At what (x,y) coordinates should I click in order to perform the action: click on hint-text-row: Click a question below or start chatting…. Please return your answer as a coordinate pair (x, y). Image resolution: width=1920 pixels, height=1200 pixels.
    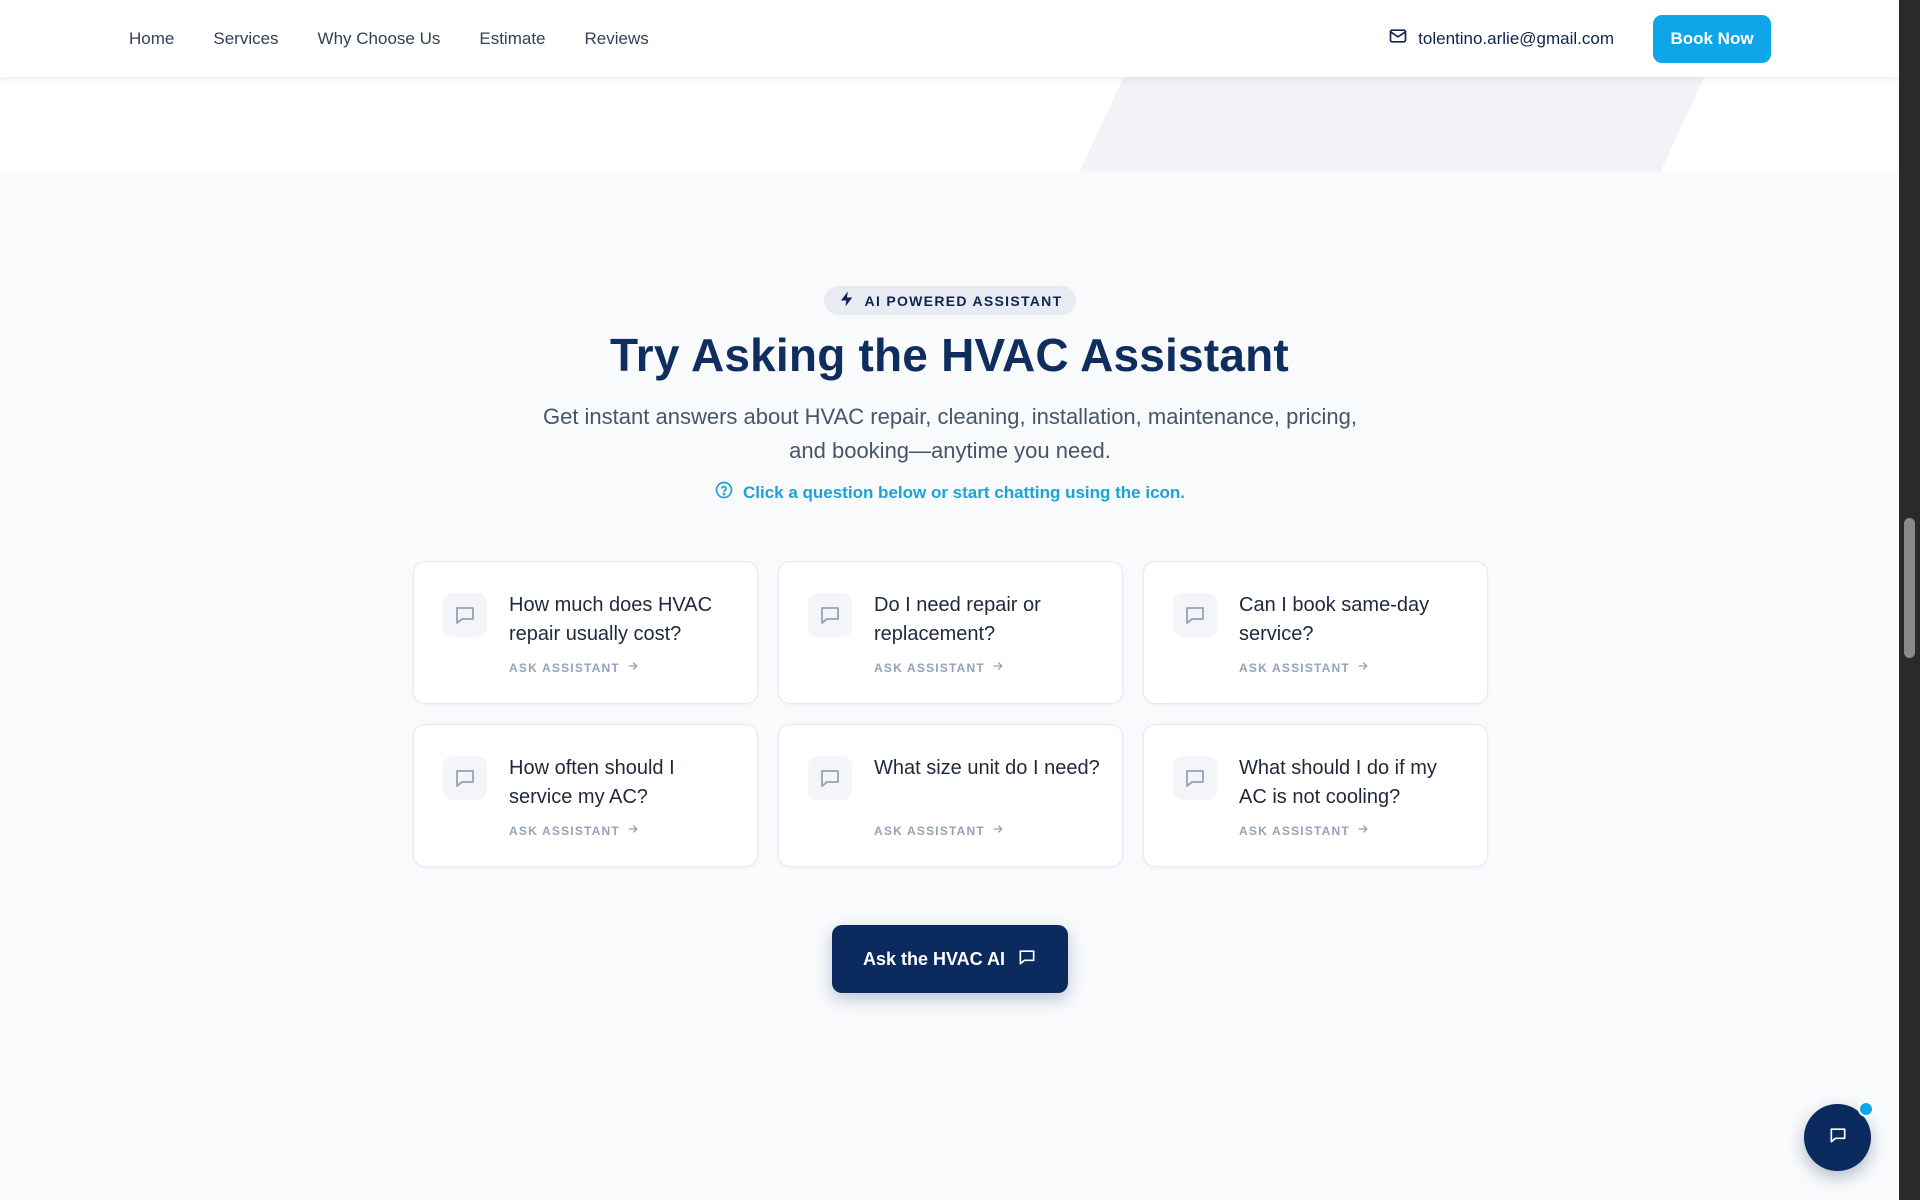
    Looking at the image, I should click on (949, 492).